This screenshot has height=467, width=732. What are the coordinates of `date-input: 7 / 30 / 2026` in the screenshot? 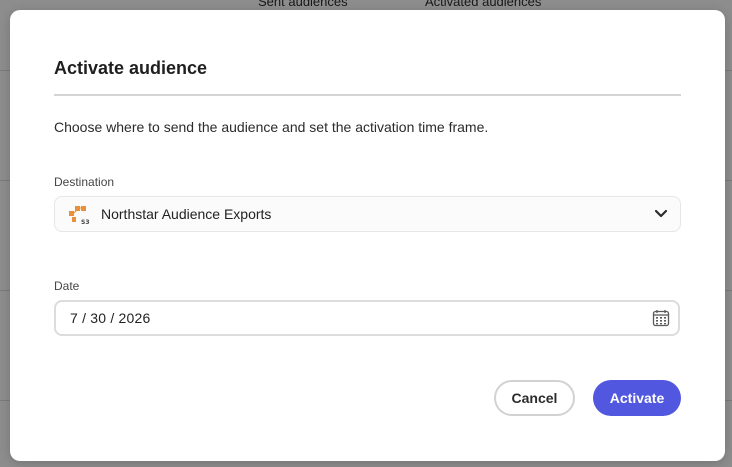 It's located at (367, 318).